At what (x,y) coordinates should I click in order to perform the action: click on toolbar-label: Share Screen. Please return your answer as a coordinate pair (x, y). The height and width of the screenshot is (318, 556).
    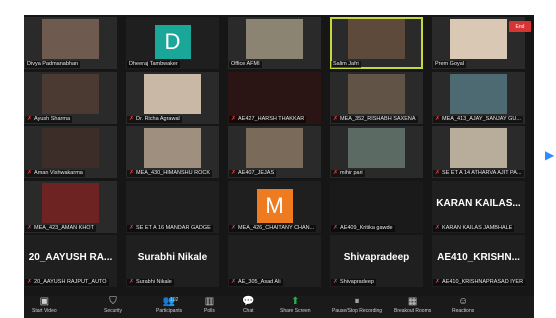
    Looking at the image, I should click on (295, 311).